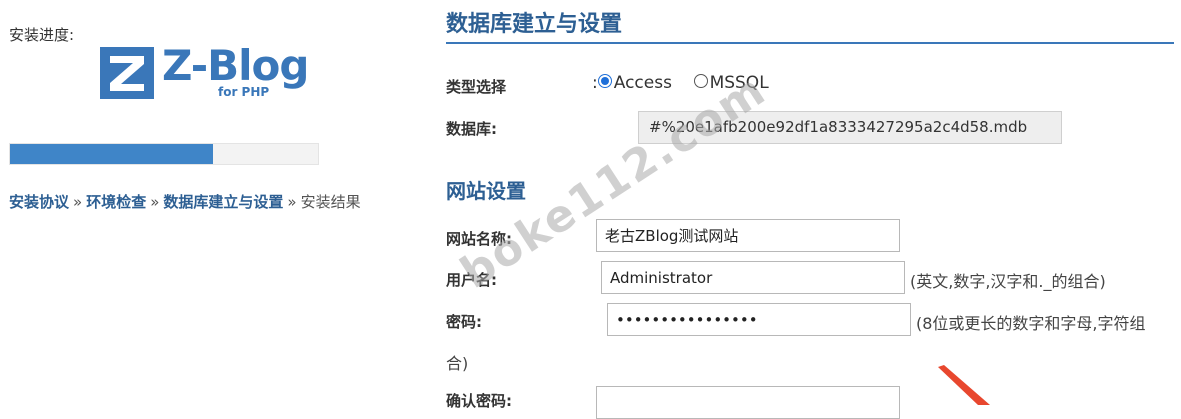 The width and height of the screenshot is (1181, 419). I want to click on progress-label: 安装进度:, so click(42, 35).